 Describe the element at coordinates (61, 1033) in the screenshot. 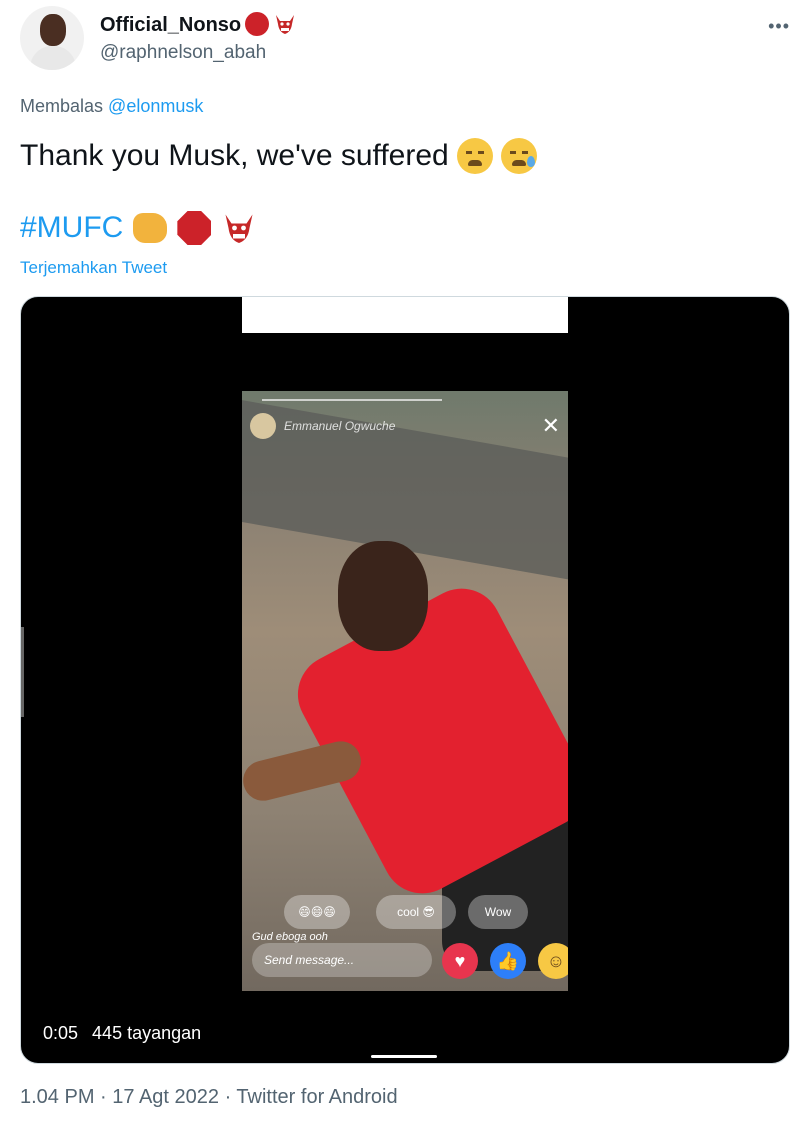

I see `video-time: 0:05` at that location.